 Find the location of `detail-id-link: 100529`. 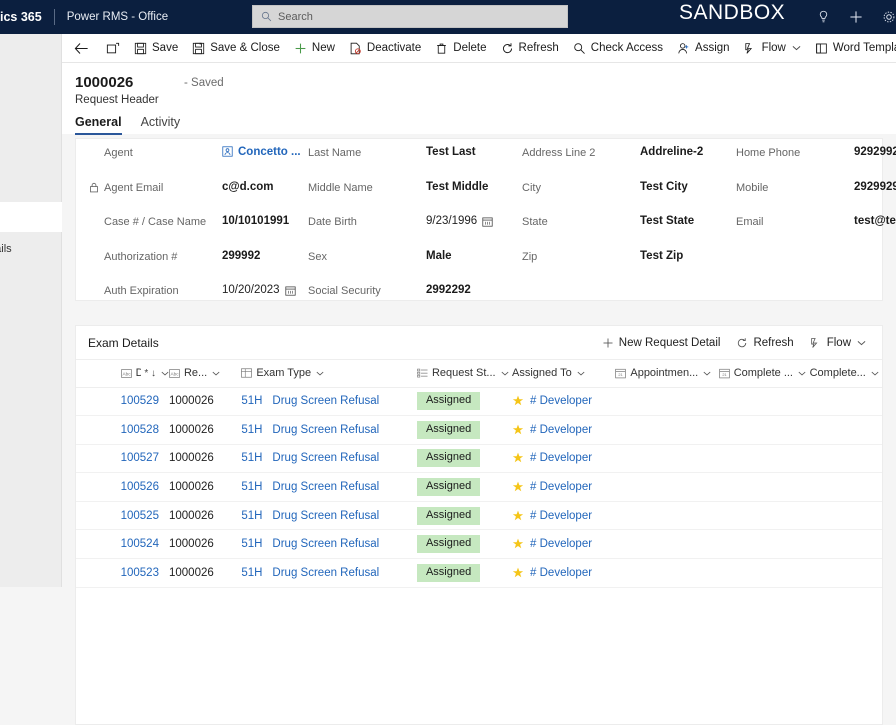

detail-id-link: 100529 is located at coordinates (140, 401).